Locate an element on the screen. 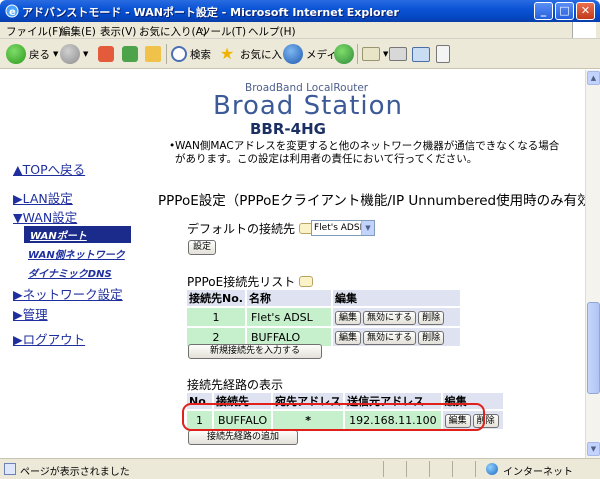 The image size is (600, 479). print-button is located at coordinates (399, 54).